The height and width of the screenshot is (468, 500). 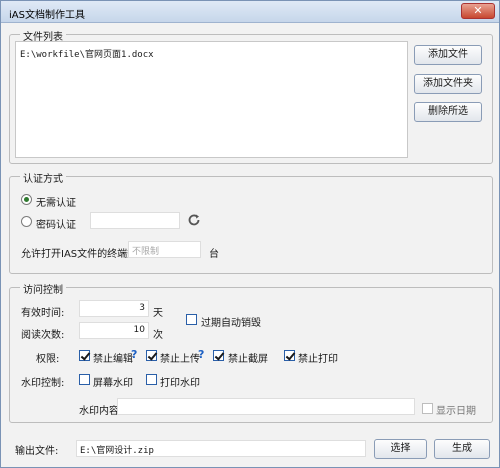 I want to click on terminals-unit: 台, so click(x=214, y=254).